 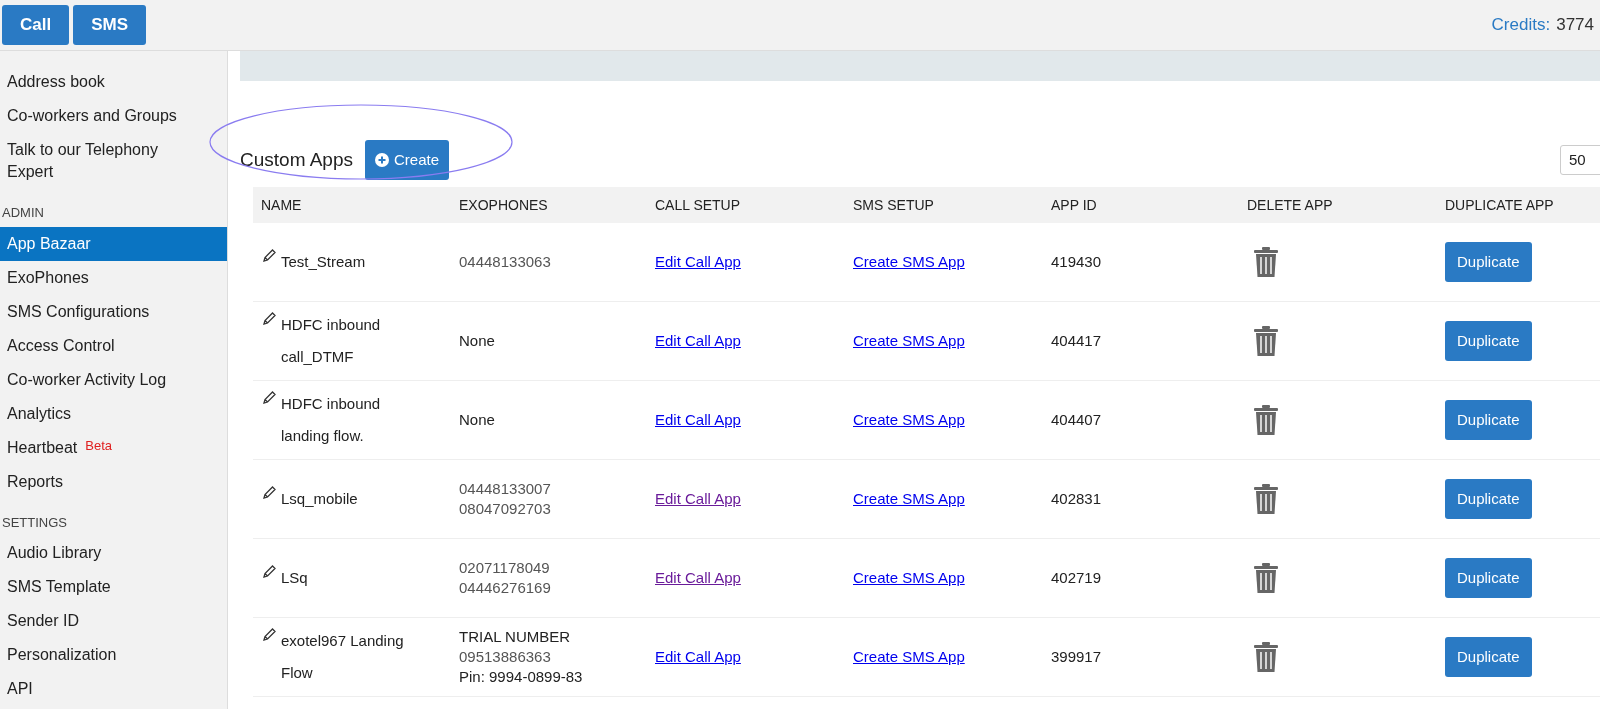 I want to click on section-title: Custom Apps, so click(x=296, y=159).